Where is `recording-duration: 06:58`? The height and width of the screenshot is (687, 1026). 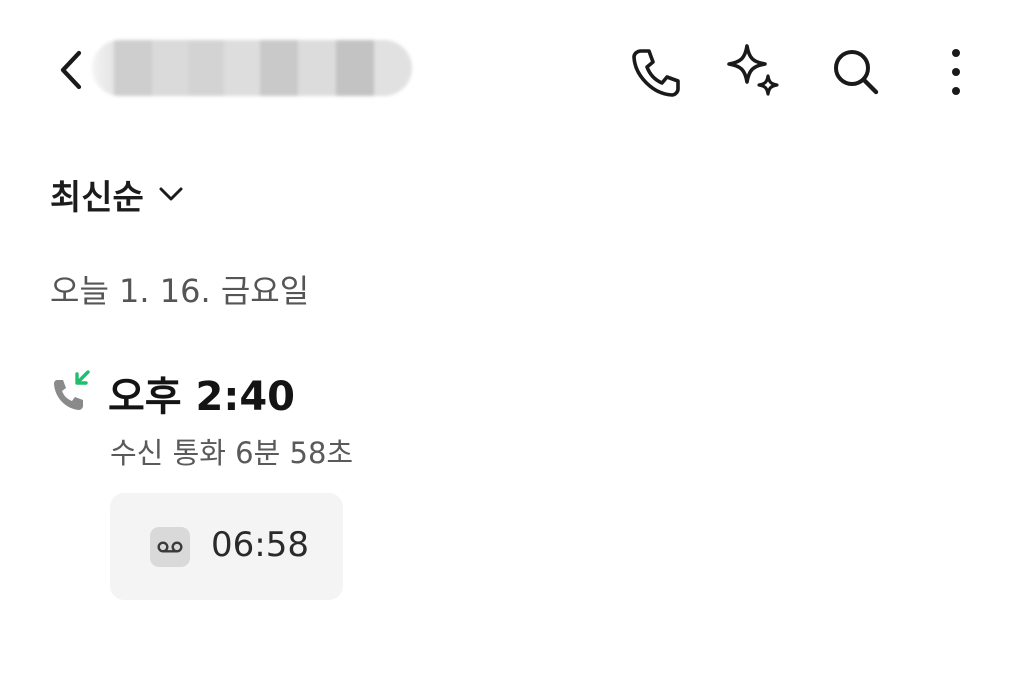 recording-duration: 06:58 is located at coordinates (260, 545).